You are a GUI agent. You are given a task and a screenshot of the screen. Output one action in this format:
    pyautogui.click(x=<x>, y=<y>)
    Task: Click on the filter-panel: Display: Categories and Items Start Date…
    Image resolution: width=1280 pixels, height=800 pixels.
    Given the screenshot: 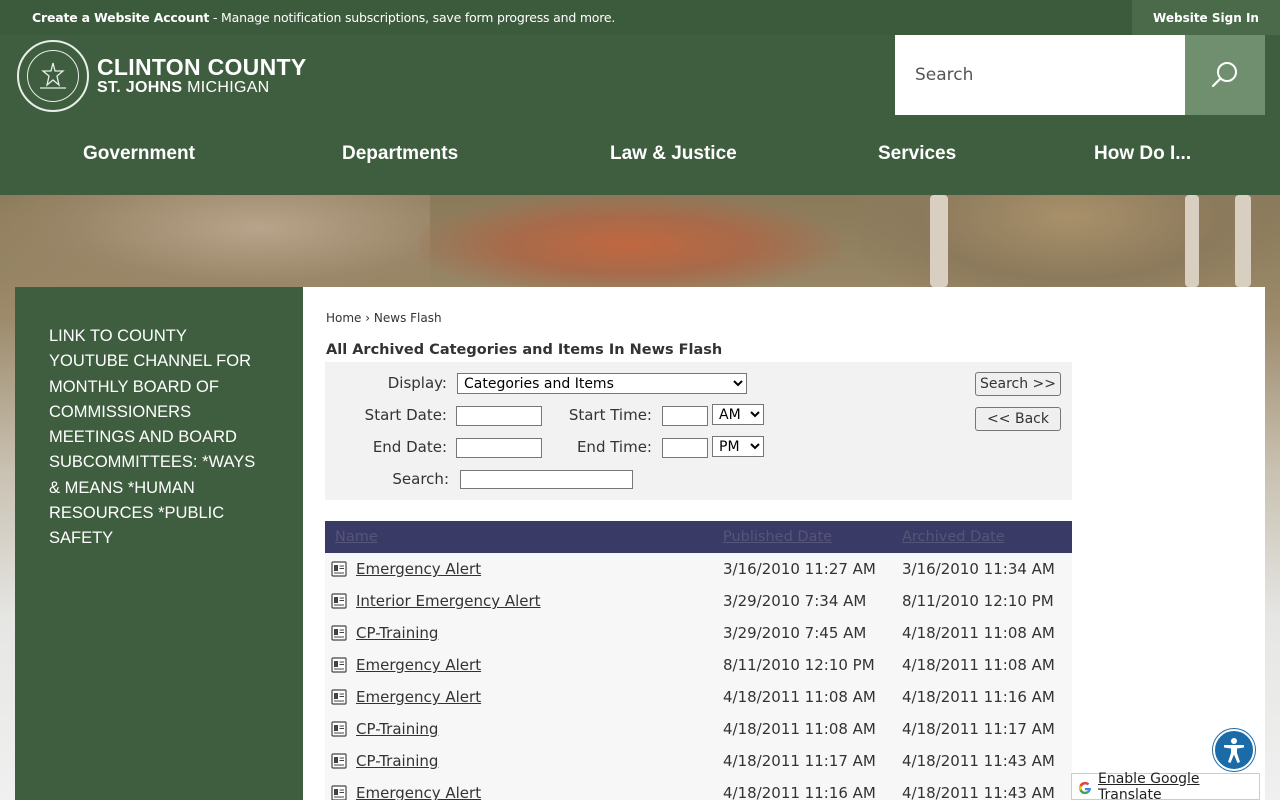 What is the action you would take?
    pyautogui.click(x=698, y=431)
    